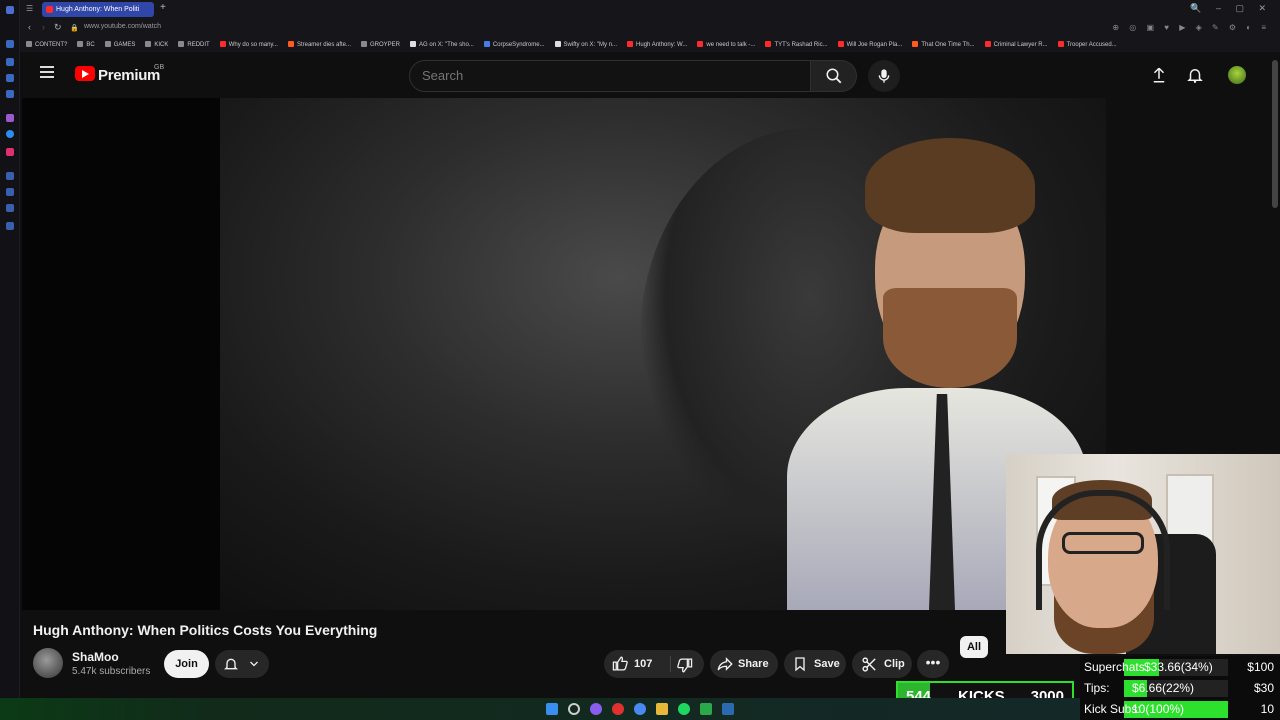 The height and width of the screenshot is (720, 1280). I want to click on spotify-icon, so click(684, 709).